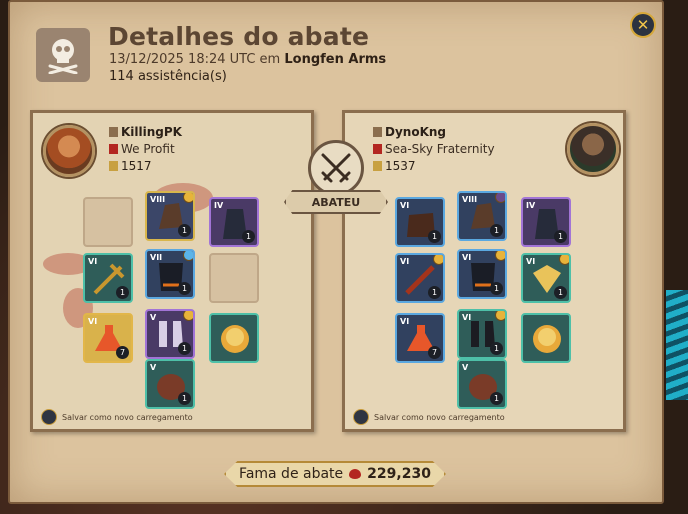  What do you see at coordinates (108, 278) in the screenshot?
I see `killer-slot-mainhand: VI 1` at bounding box center [108, 278].